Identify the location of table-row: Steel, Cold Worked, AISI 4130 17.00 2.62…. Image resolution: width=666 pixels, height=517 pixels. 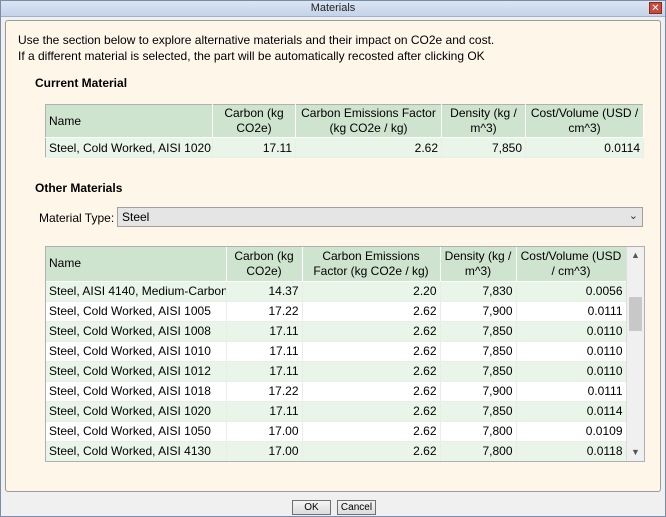
(336, 451).